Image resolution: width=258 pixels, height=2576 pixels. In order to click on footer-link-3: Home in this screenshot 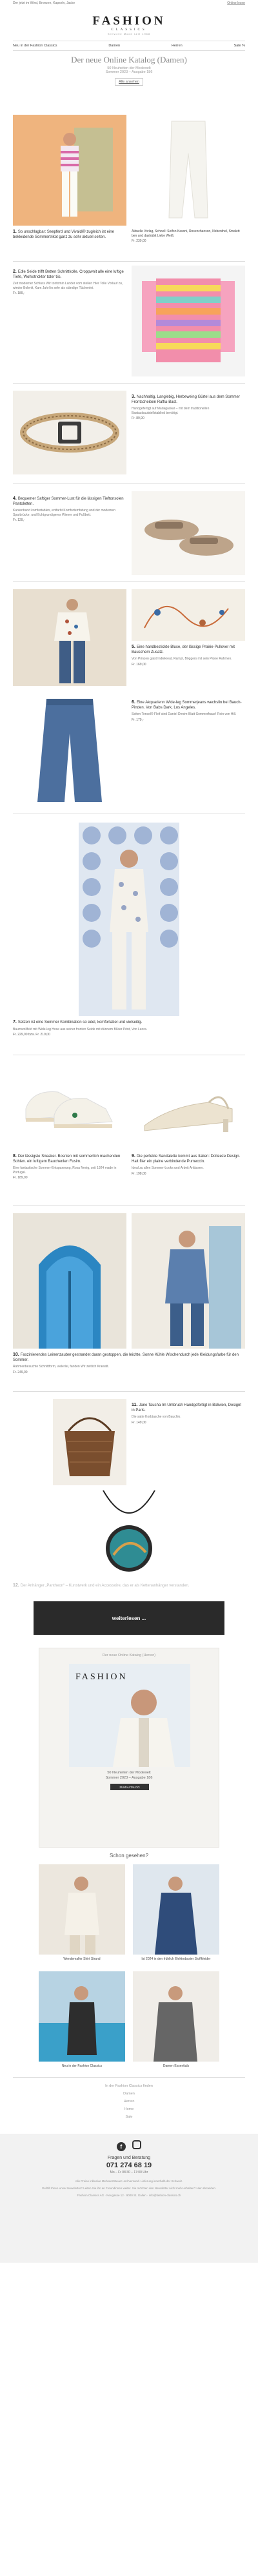, I will do `click(129, 2109)`.